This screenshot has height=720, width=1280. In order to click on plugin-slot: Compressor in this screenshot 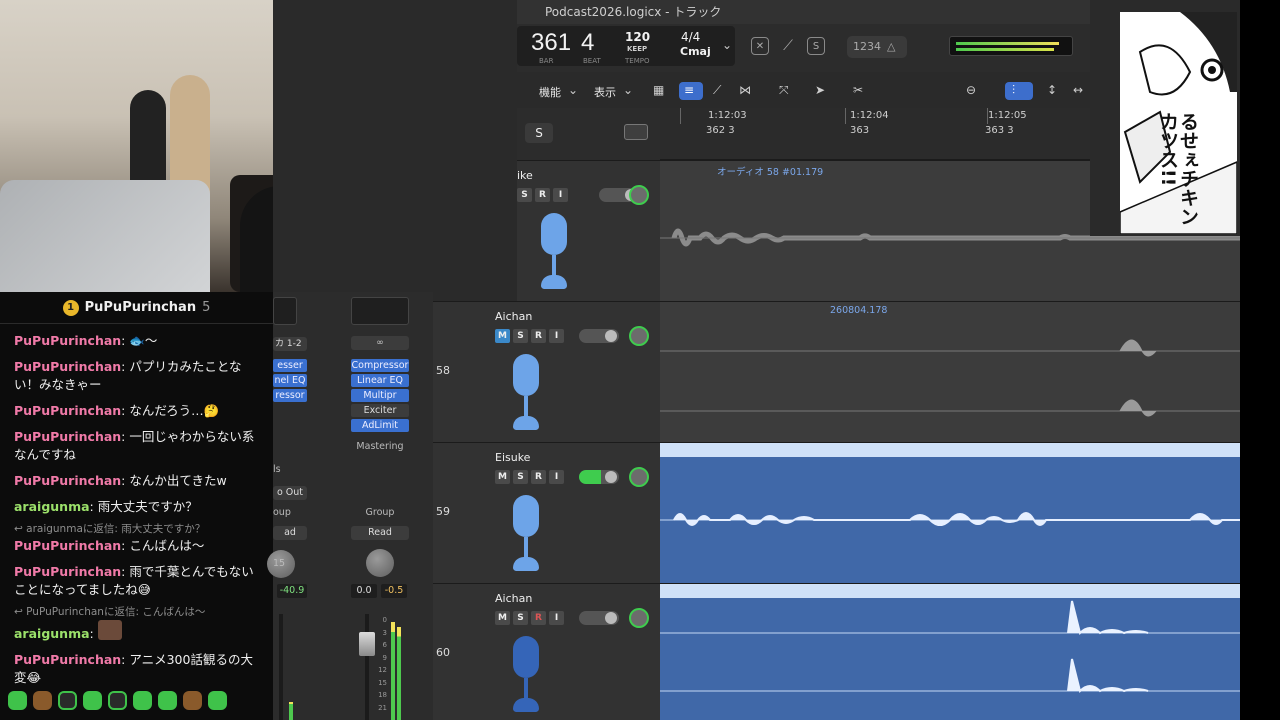, I will do `click(380, 365)`.